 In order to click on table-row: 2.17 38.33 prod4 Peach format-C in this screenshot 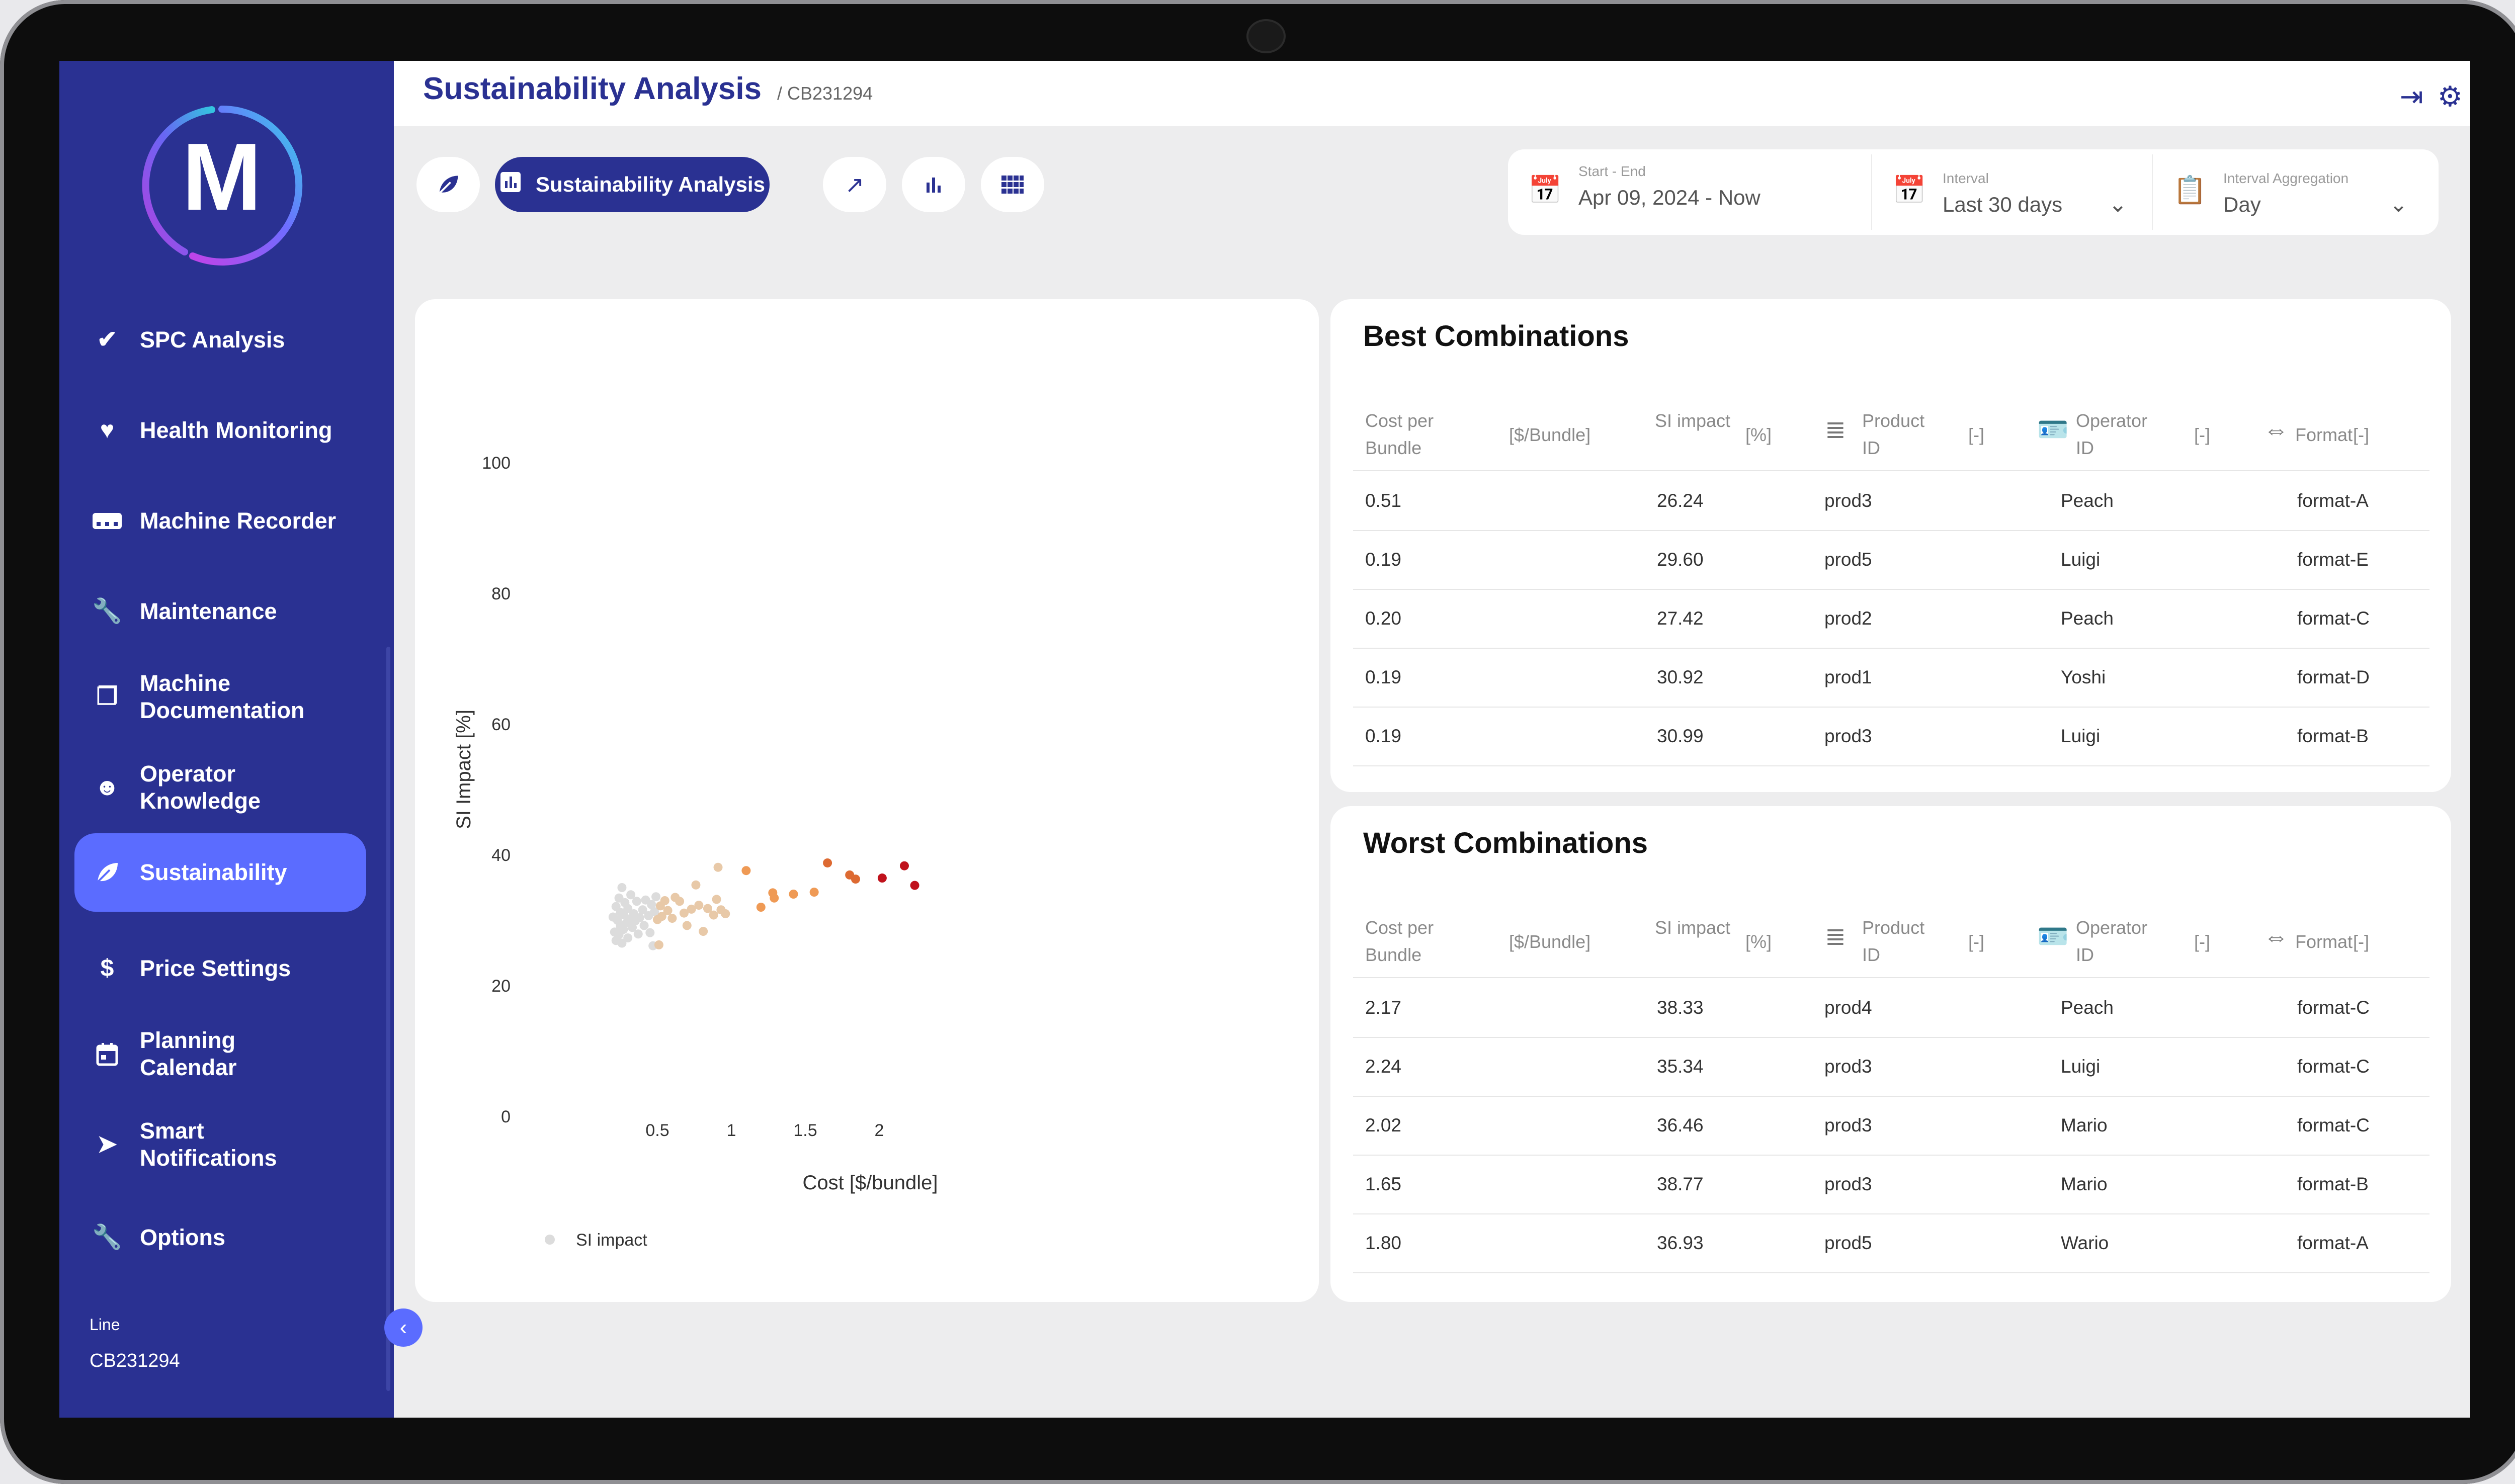, I will do `click(1891, 1008)`.